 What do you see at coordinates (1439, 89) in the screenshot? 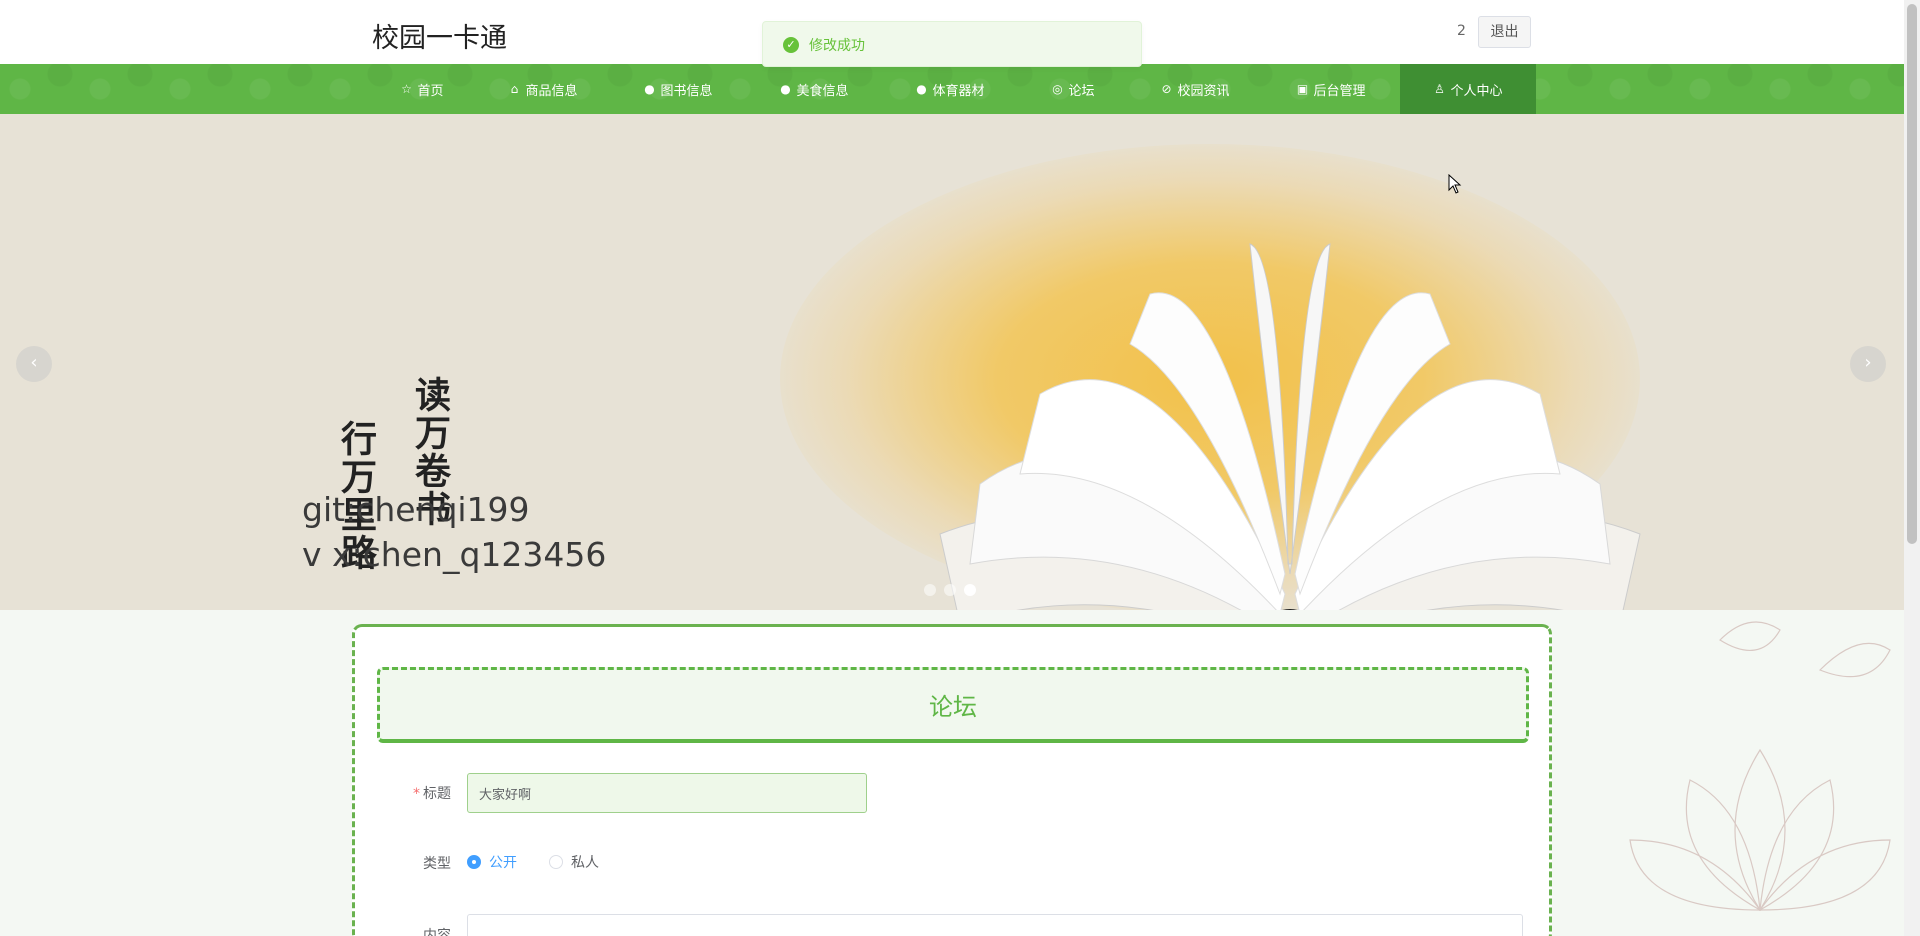
I see `user-icon: ♙` at bounding box center [1439, 89].